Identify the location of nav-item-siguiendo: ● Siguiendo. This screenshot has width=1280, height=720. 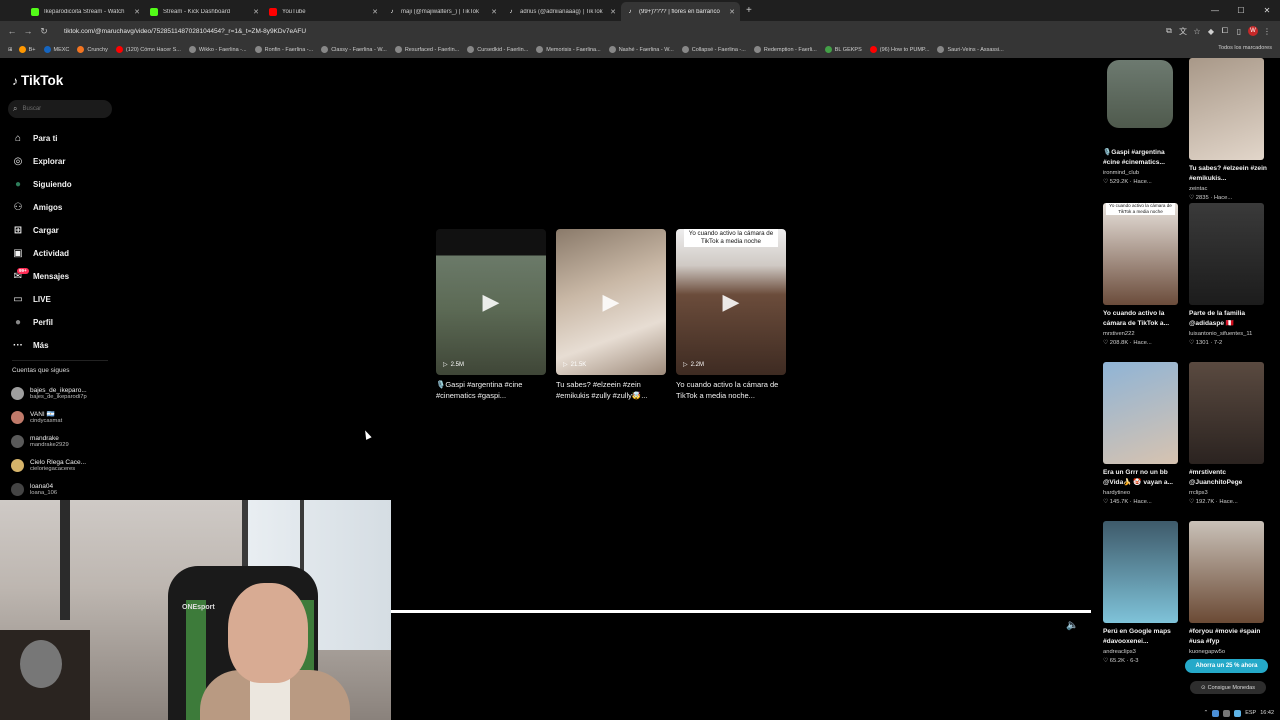
(42, 184).